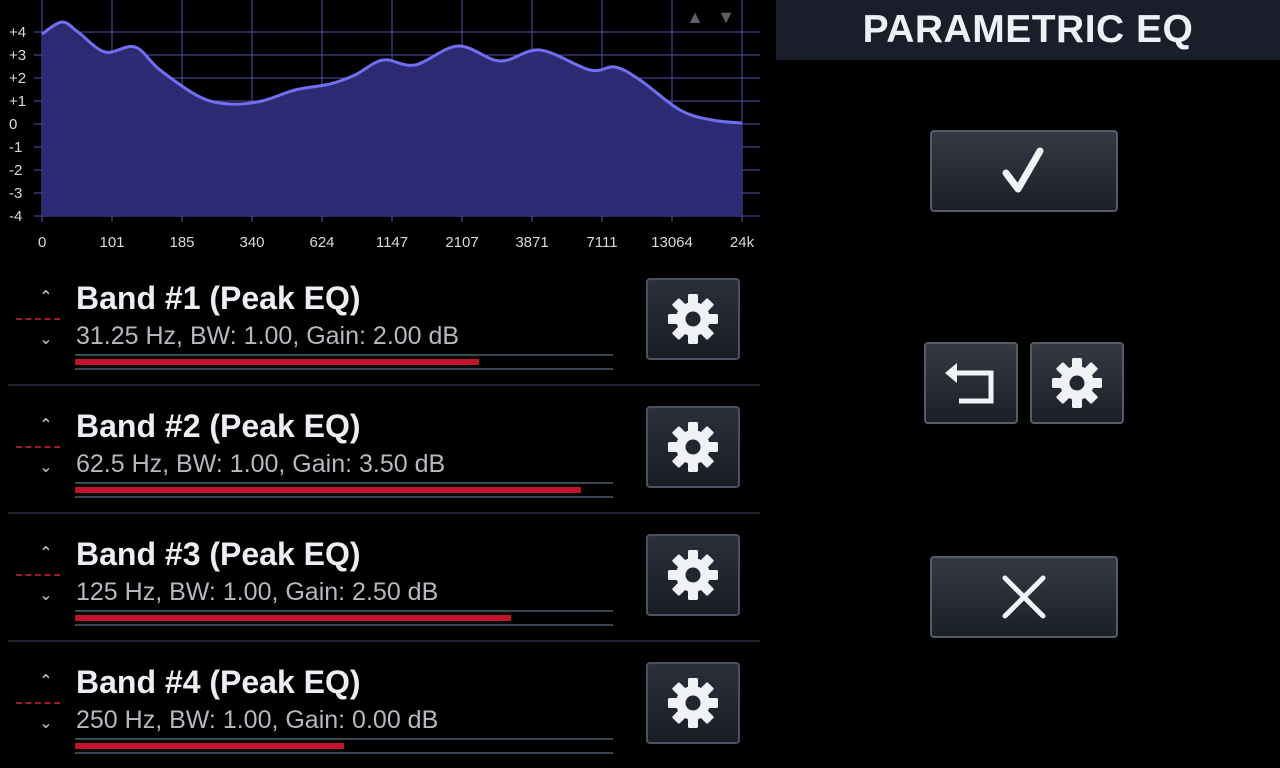 The width and height of the screenshot is (1280, 768). What do you see at coordinates (726, 17) in the screenshot?
I see `triangle-down-icon: ▼` at bounding box center [726, 17].